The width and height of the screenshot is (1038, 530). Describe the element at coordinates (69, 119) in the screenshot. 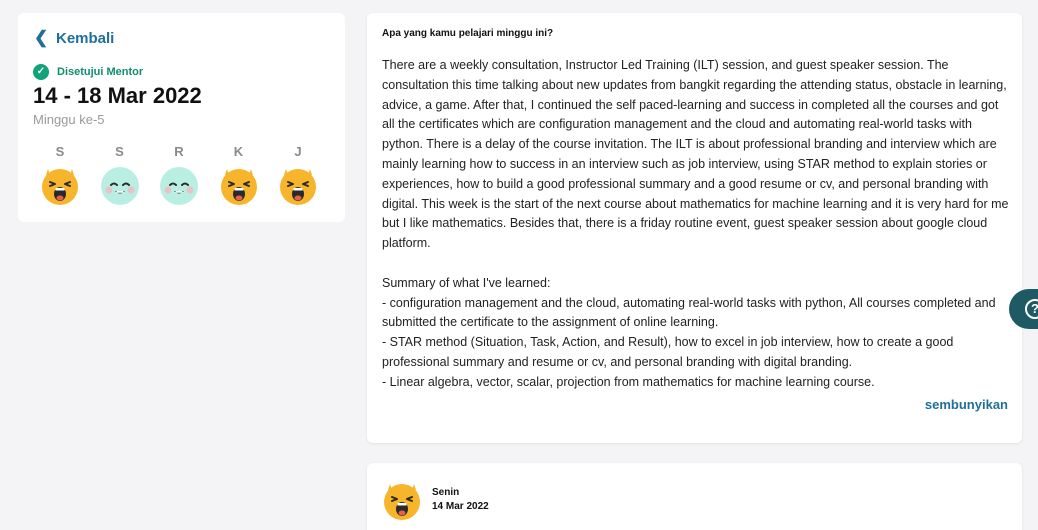

I see `week-number: Minggu ke-5` at that location.